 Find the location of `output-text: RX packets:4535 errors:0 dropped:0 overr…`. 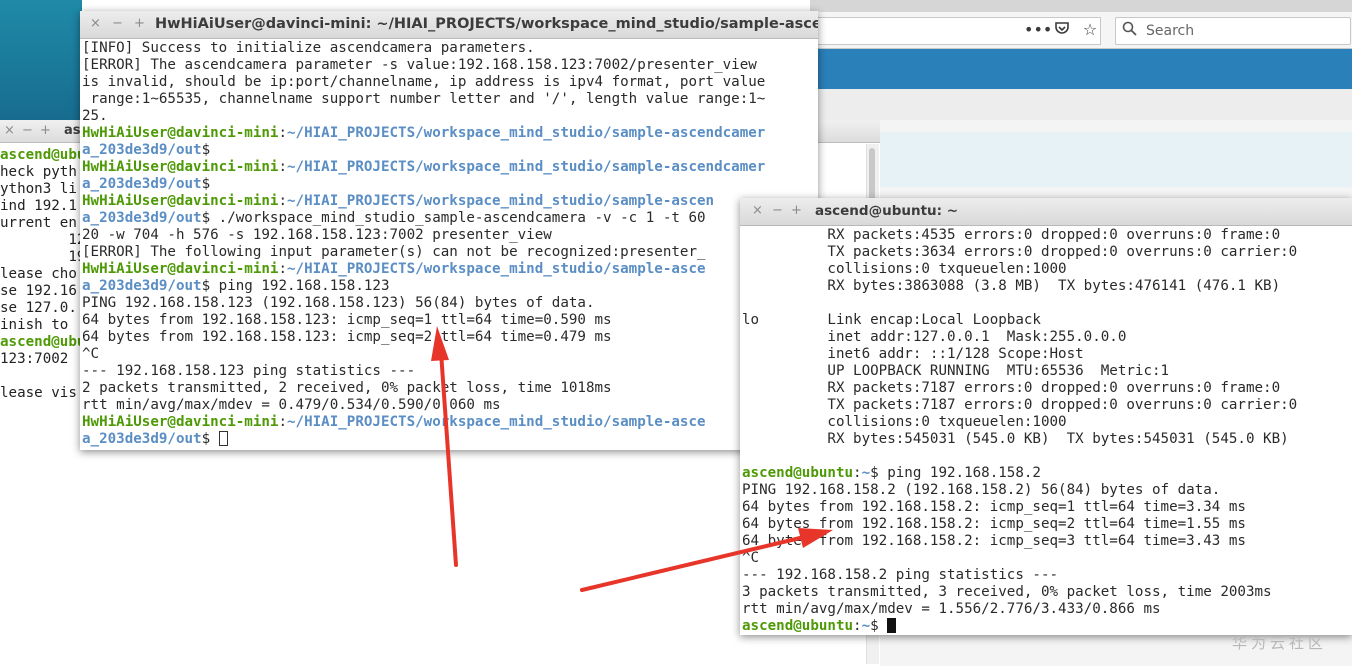

output-text: RX packets:4535 errors:0 dropped:0 overr… is located at coordinates (1011, 235).